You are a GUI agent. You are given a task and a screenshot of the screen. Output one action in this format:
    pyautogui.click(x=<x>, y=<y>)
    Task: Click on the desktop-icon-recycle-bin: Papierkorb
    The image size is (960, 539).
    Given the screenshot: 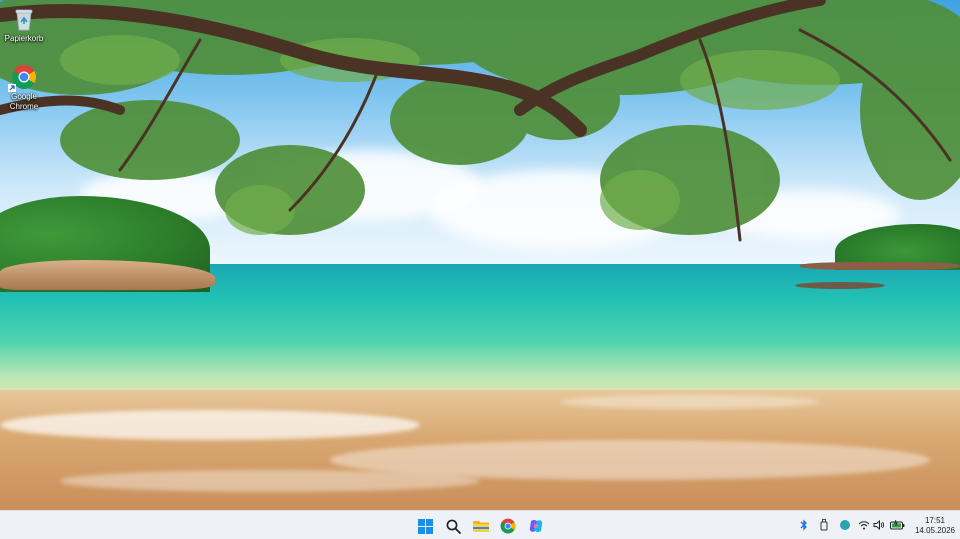 What is the action you would take?
    pyautogui.click(x=24, y=25)
    